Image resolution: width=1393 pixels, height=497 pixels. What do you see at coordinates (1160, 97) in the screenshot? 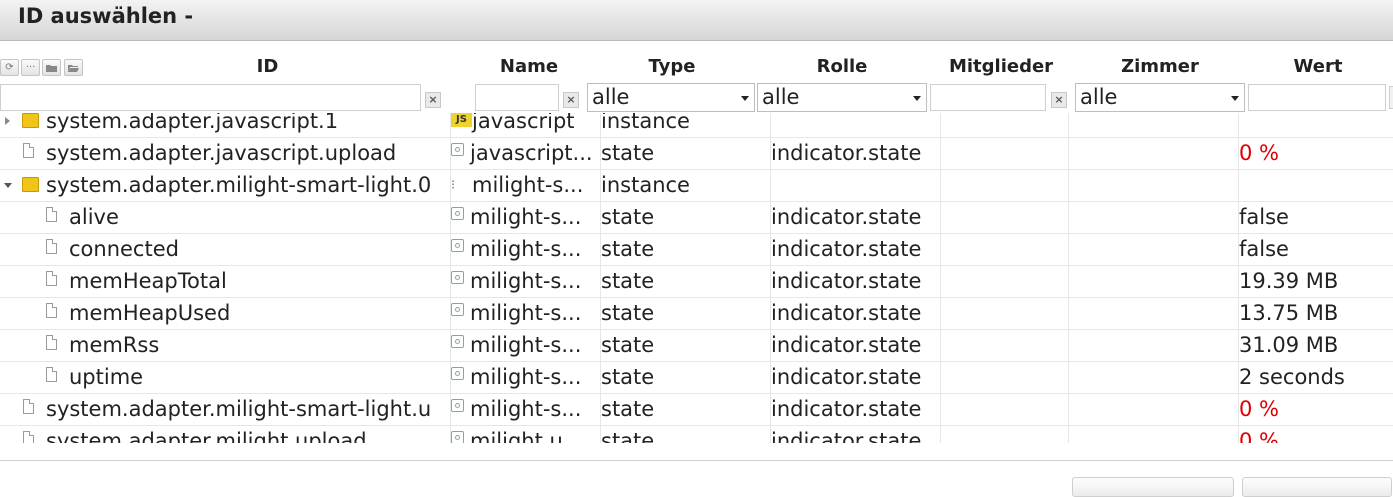
I see `room-filter-select: alle` at bounding box center [1160, 97].